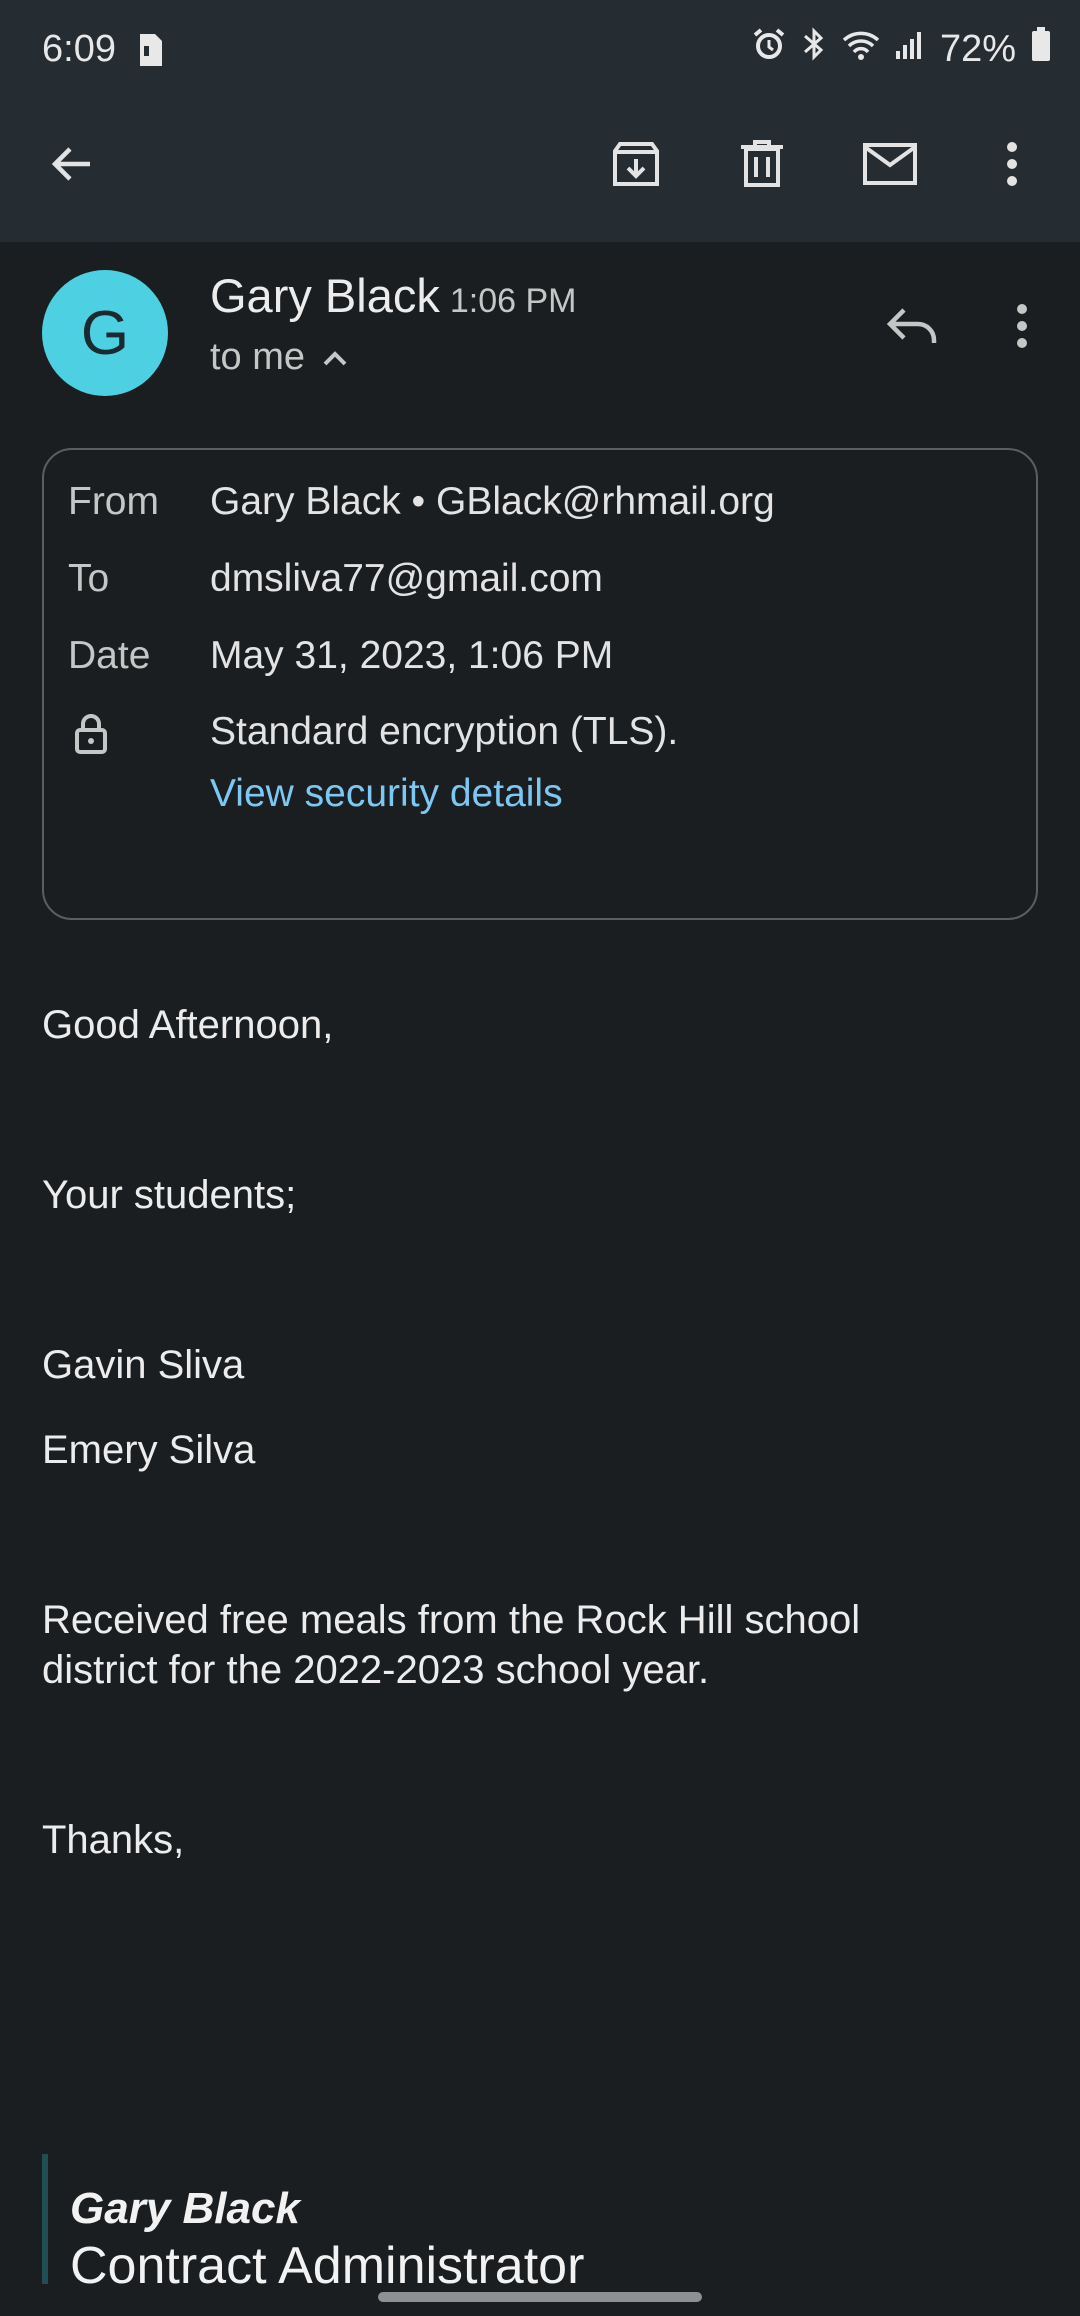 Image resolution: width=1080 pixels, height=2316 pixels. Describe the element at coordinates (386, 794) in the screenshot. I see `view-security-details-link: View security details` at that location.